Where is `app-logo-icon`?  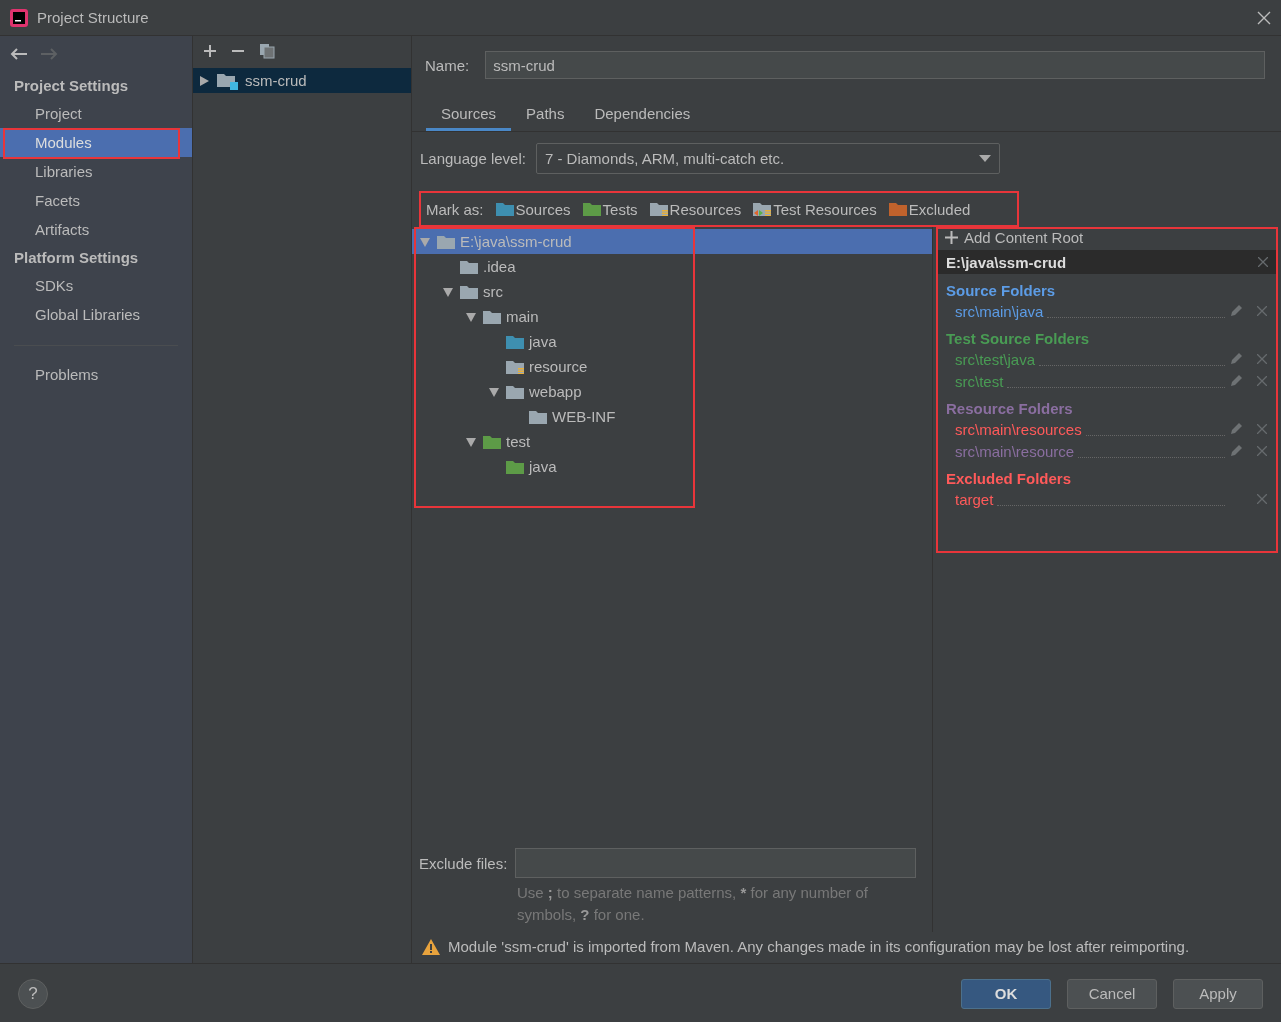 app-logo-icon is located at coordinates (19, 17).